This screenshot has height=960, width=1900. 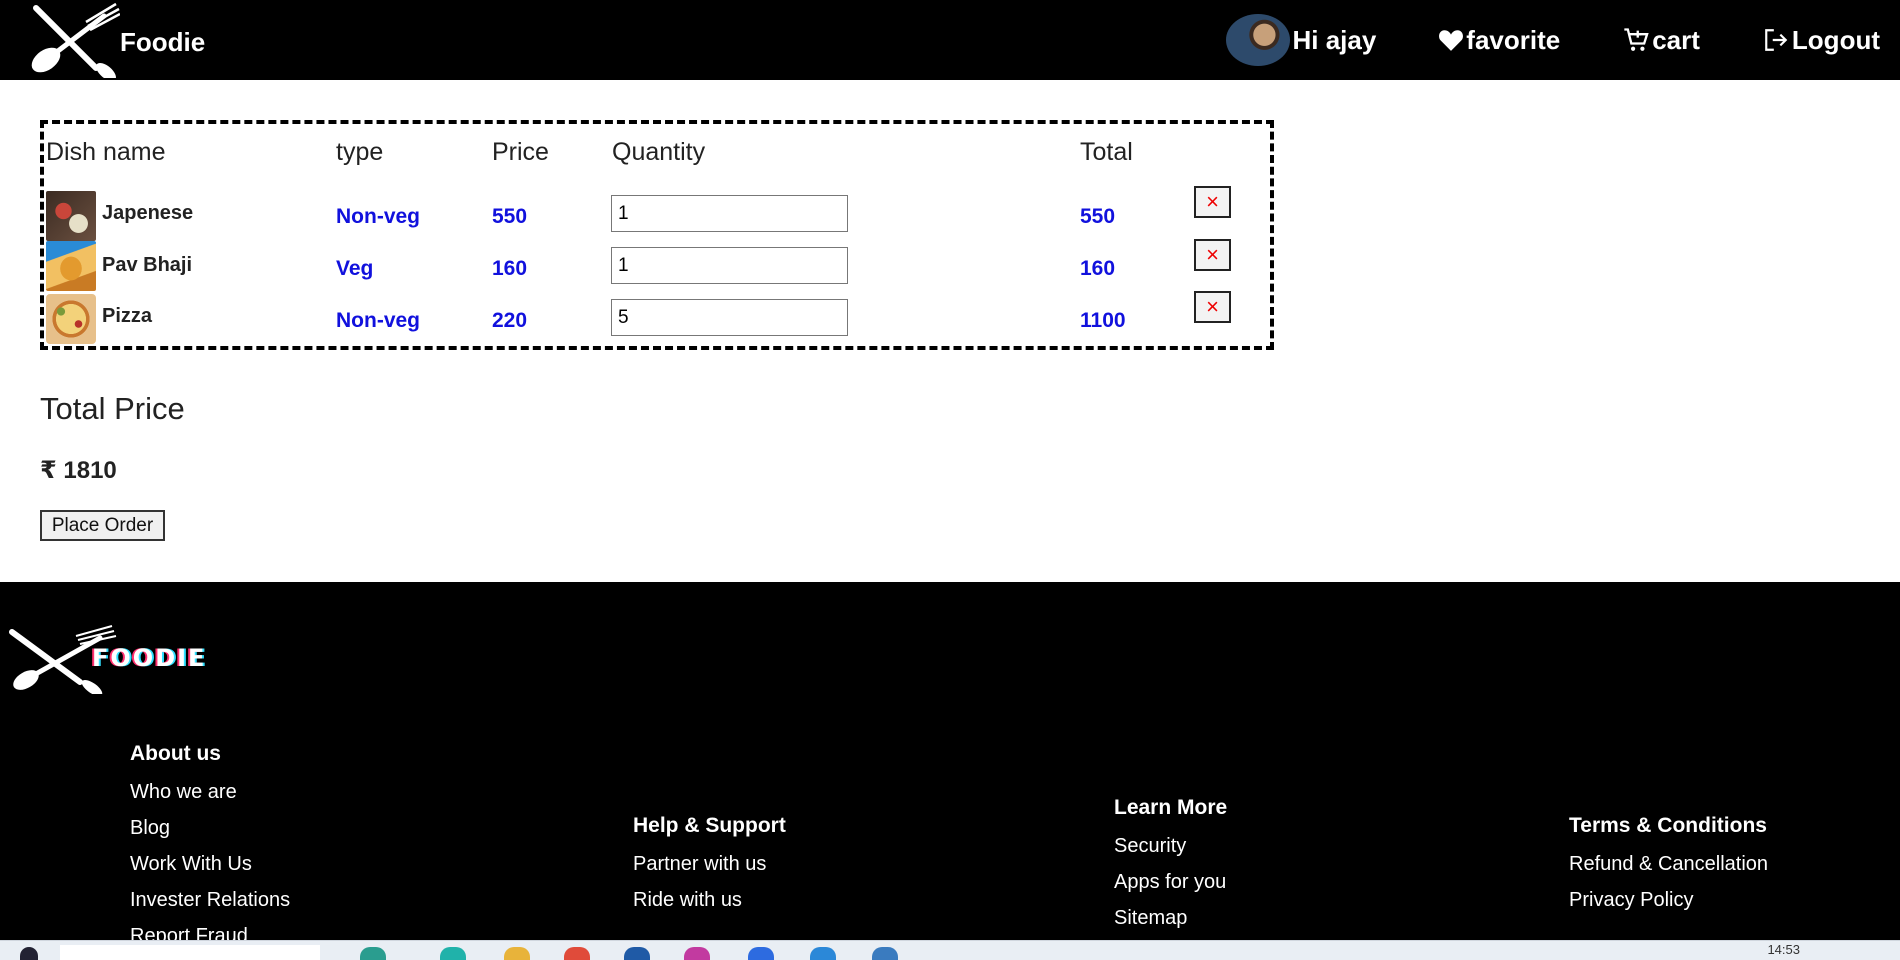 I want to click on footer-link: Refund & Cancellation, so click(x=1668, y=870).